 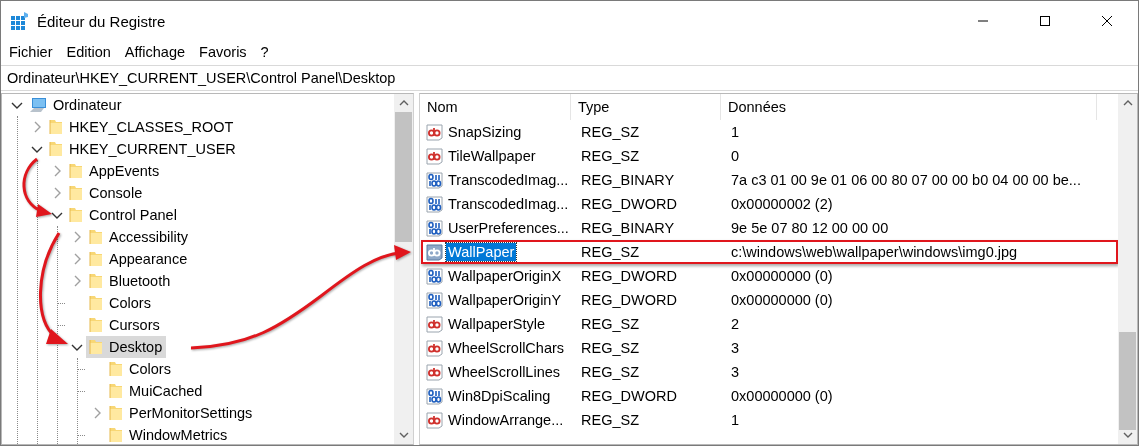 What do you see at coordinates (139, 237) in the screenshot?
I see `tree-item: Accessibility` at bounding box center [139, 237].